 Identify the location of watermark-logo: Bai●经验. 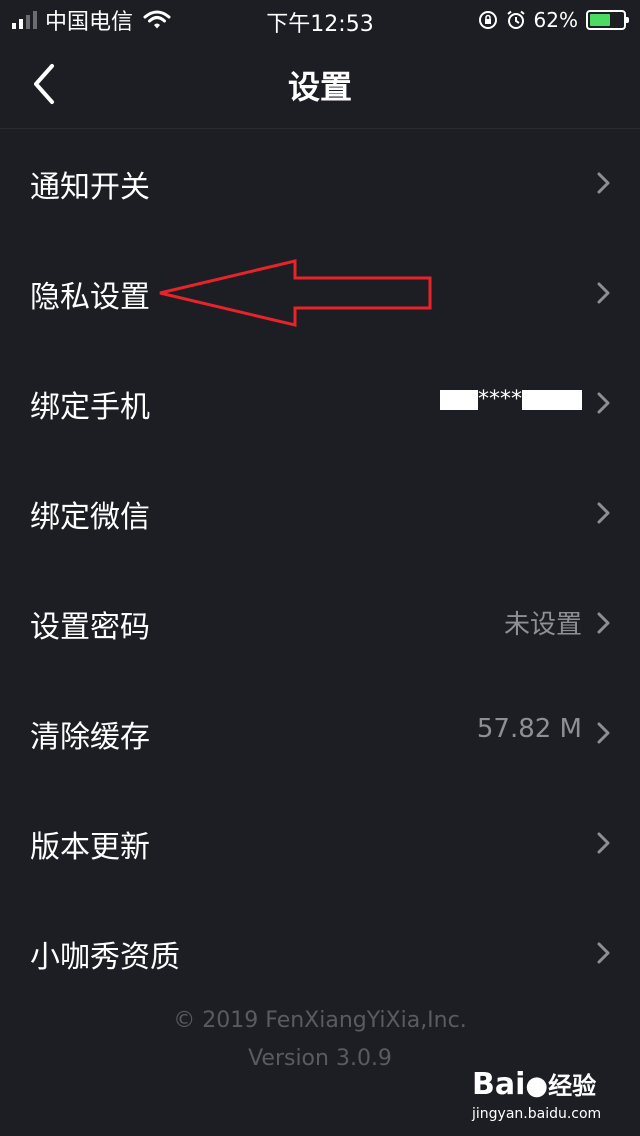
(534, 1084).